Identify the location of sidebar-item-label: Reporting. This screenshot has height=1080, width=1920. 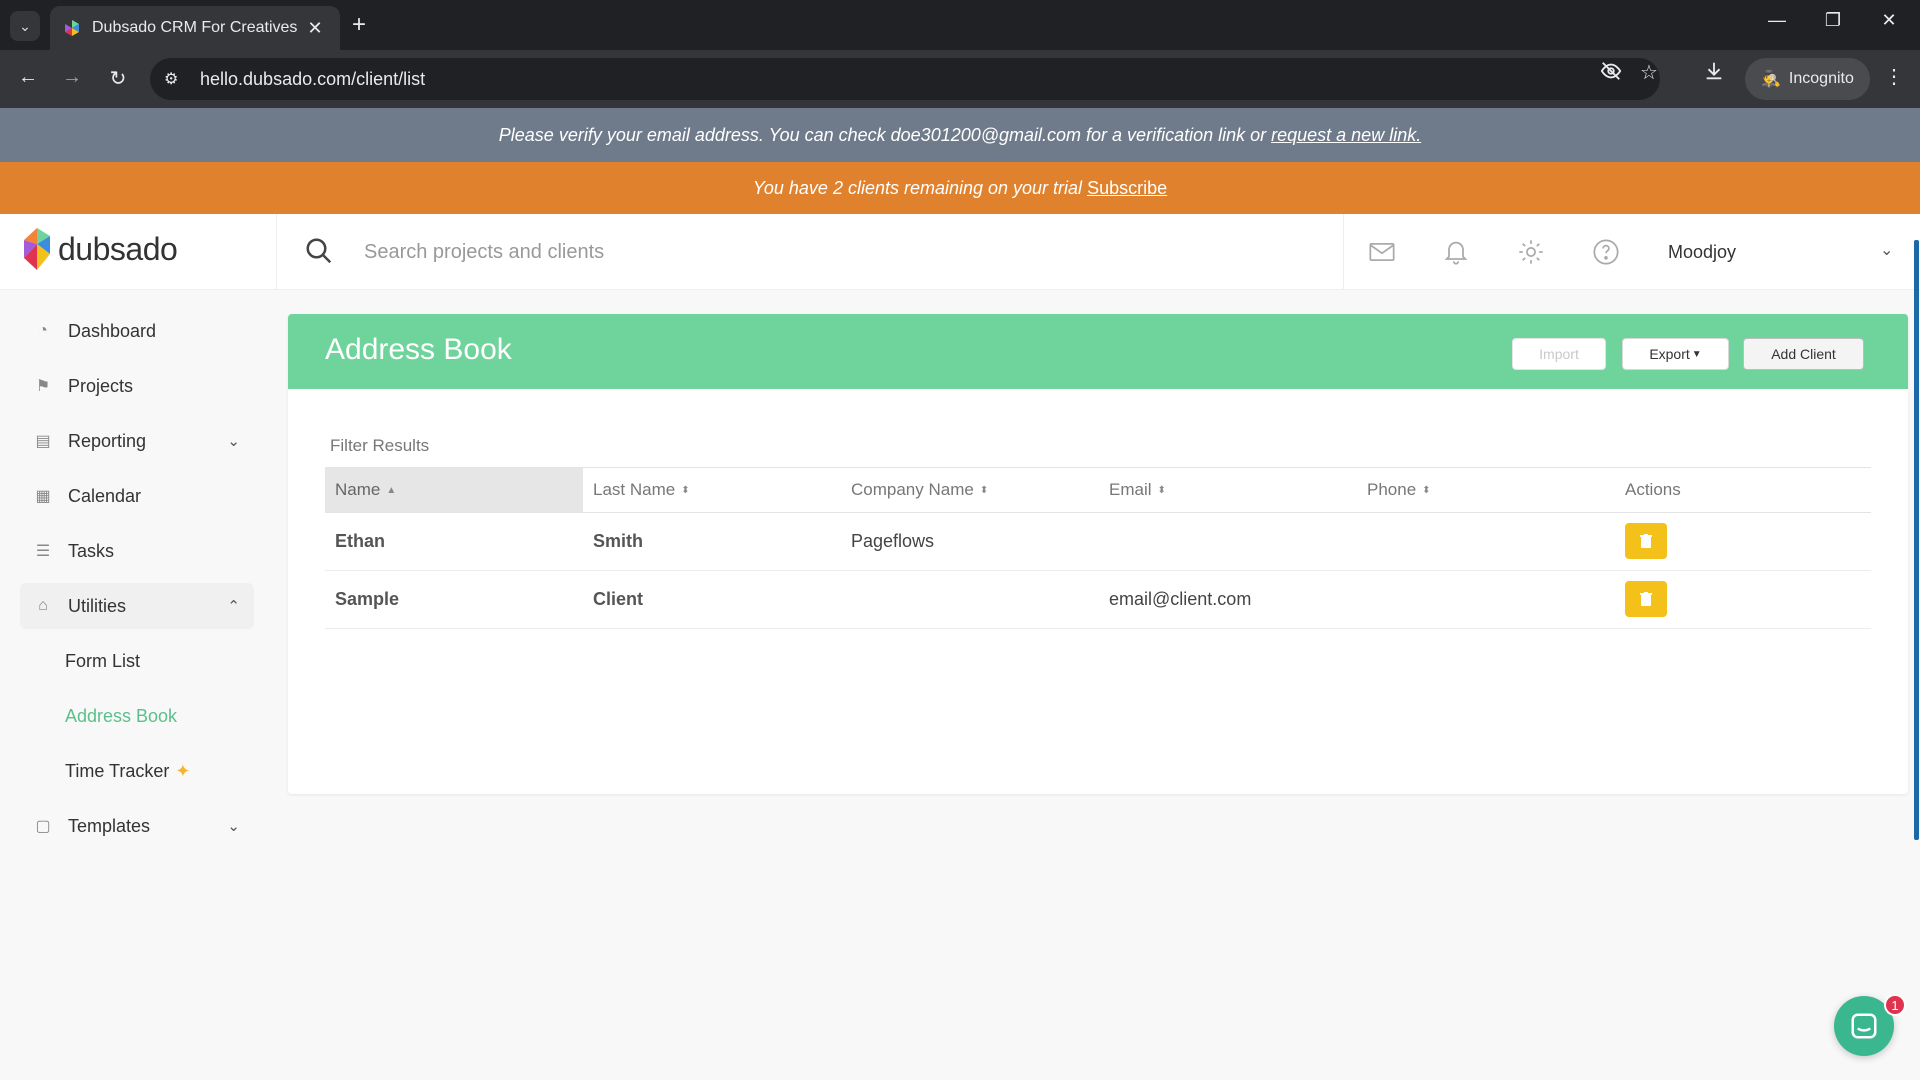
(107, 440).